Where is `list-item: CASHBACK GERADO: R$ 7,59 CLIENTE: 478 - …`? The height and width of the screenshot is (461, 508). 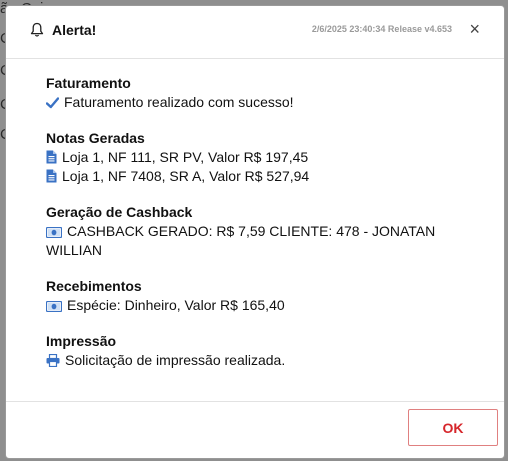
list-item: CASHBACK GERADO: R$ 7,59 CLIENTE: 478 - … is located at coordinates (265, 231).